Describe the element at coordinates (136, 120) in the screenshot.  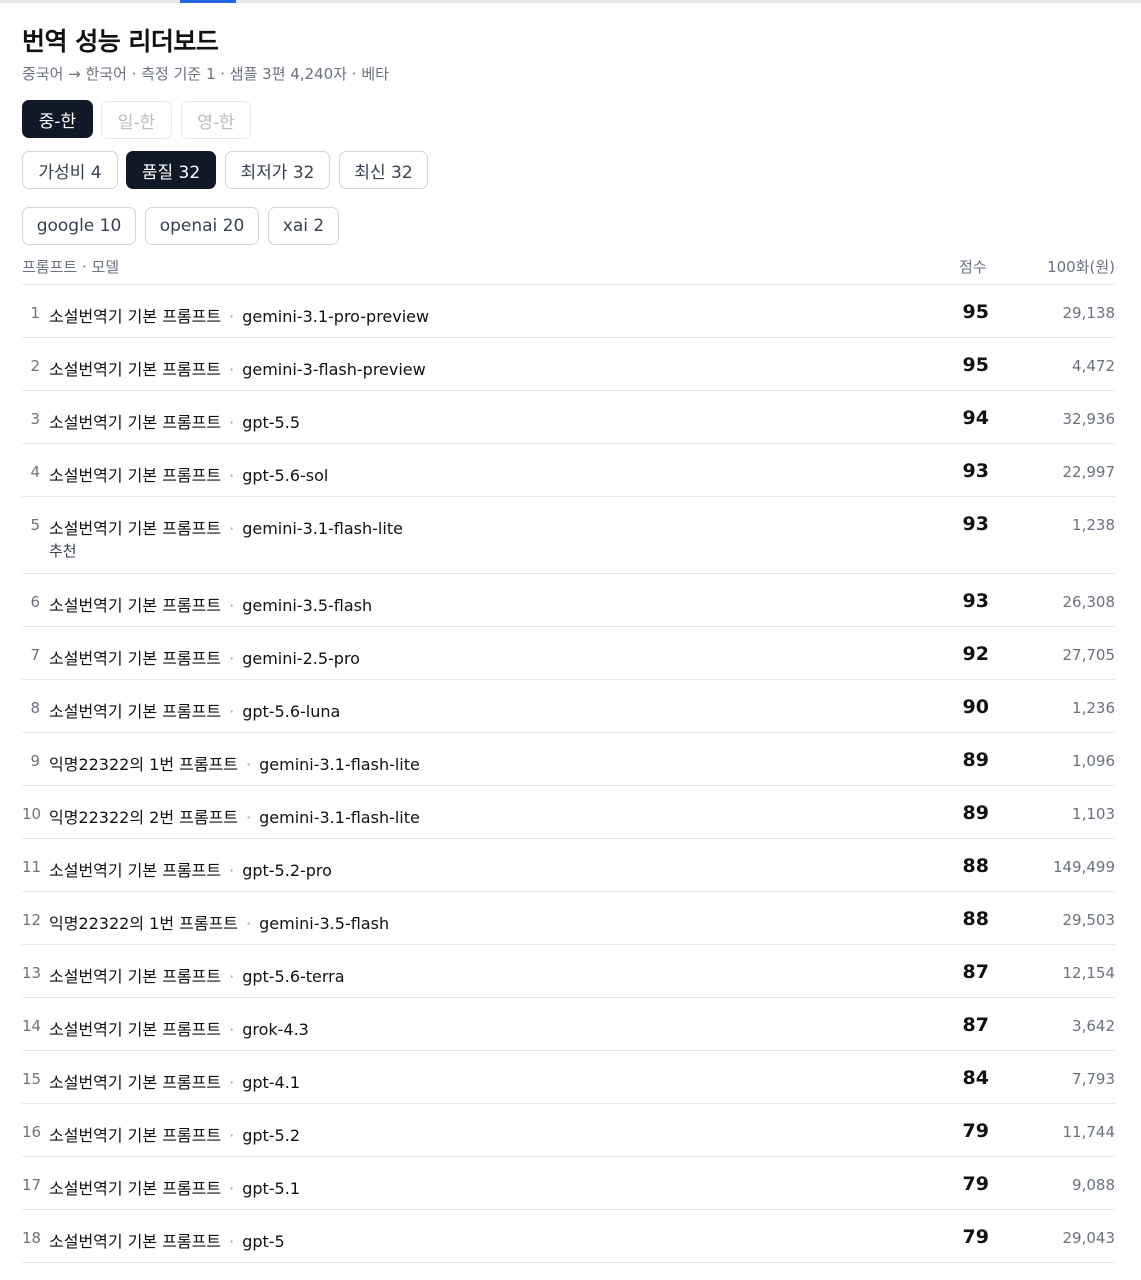
I see `tab-ja-ko: 일-한` at that location.